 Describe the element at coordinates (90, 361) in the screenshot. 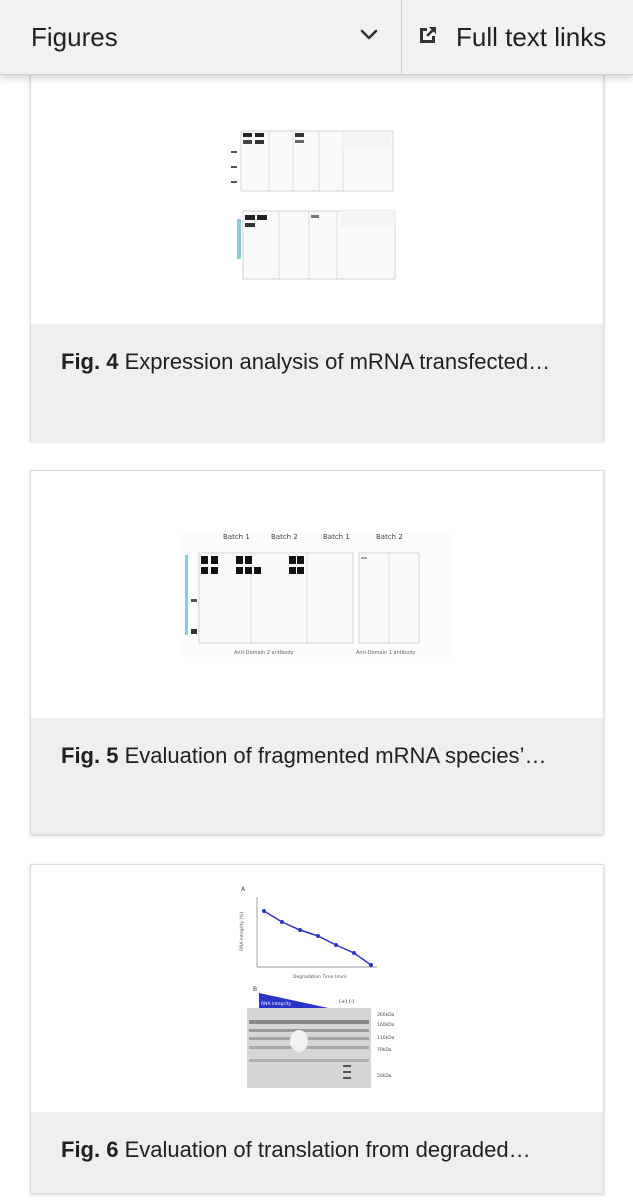

I see `figure-4-label: Fig. 4` at that location.